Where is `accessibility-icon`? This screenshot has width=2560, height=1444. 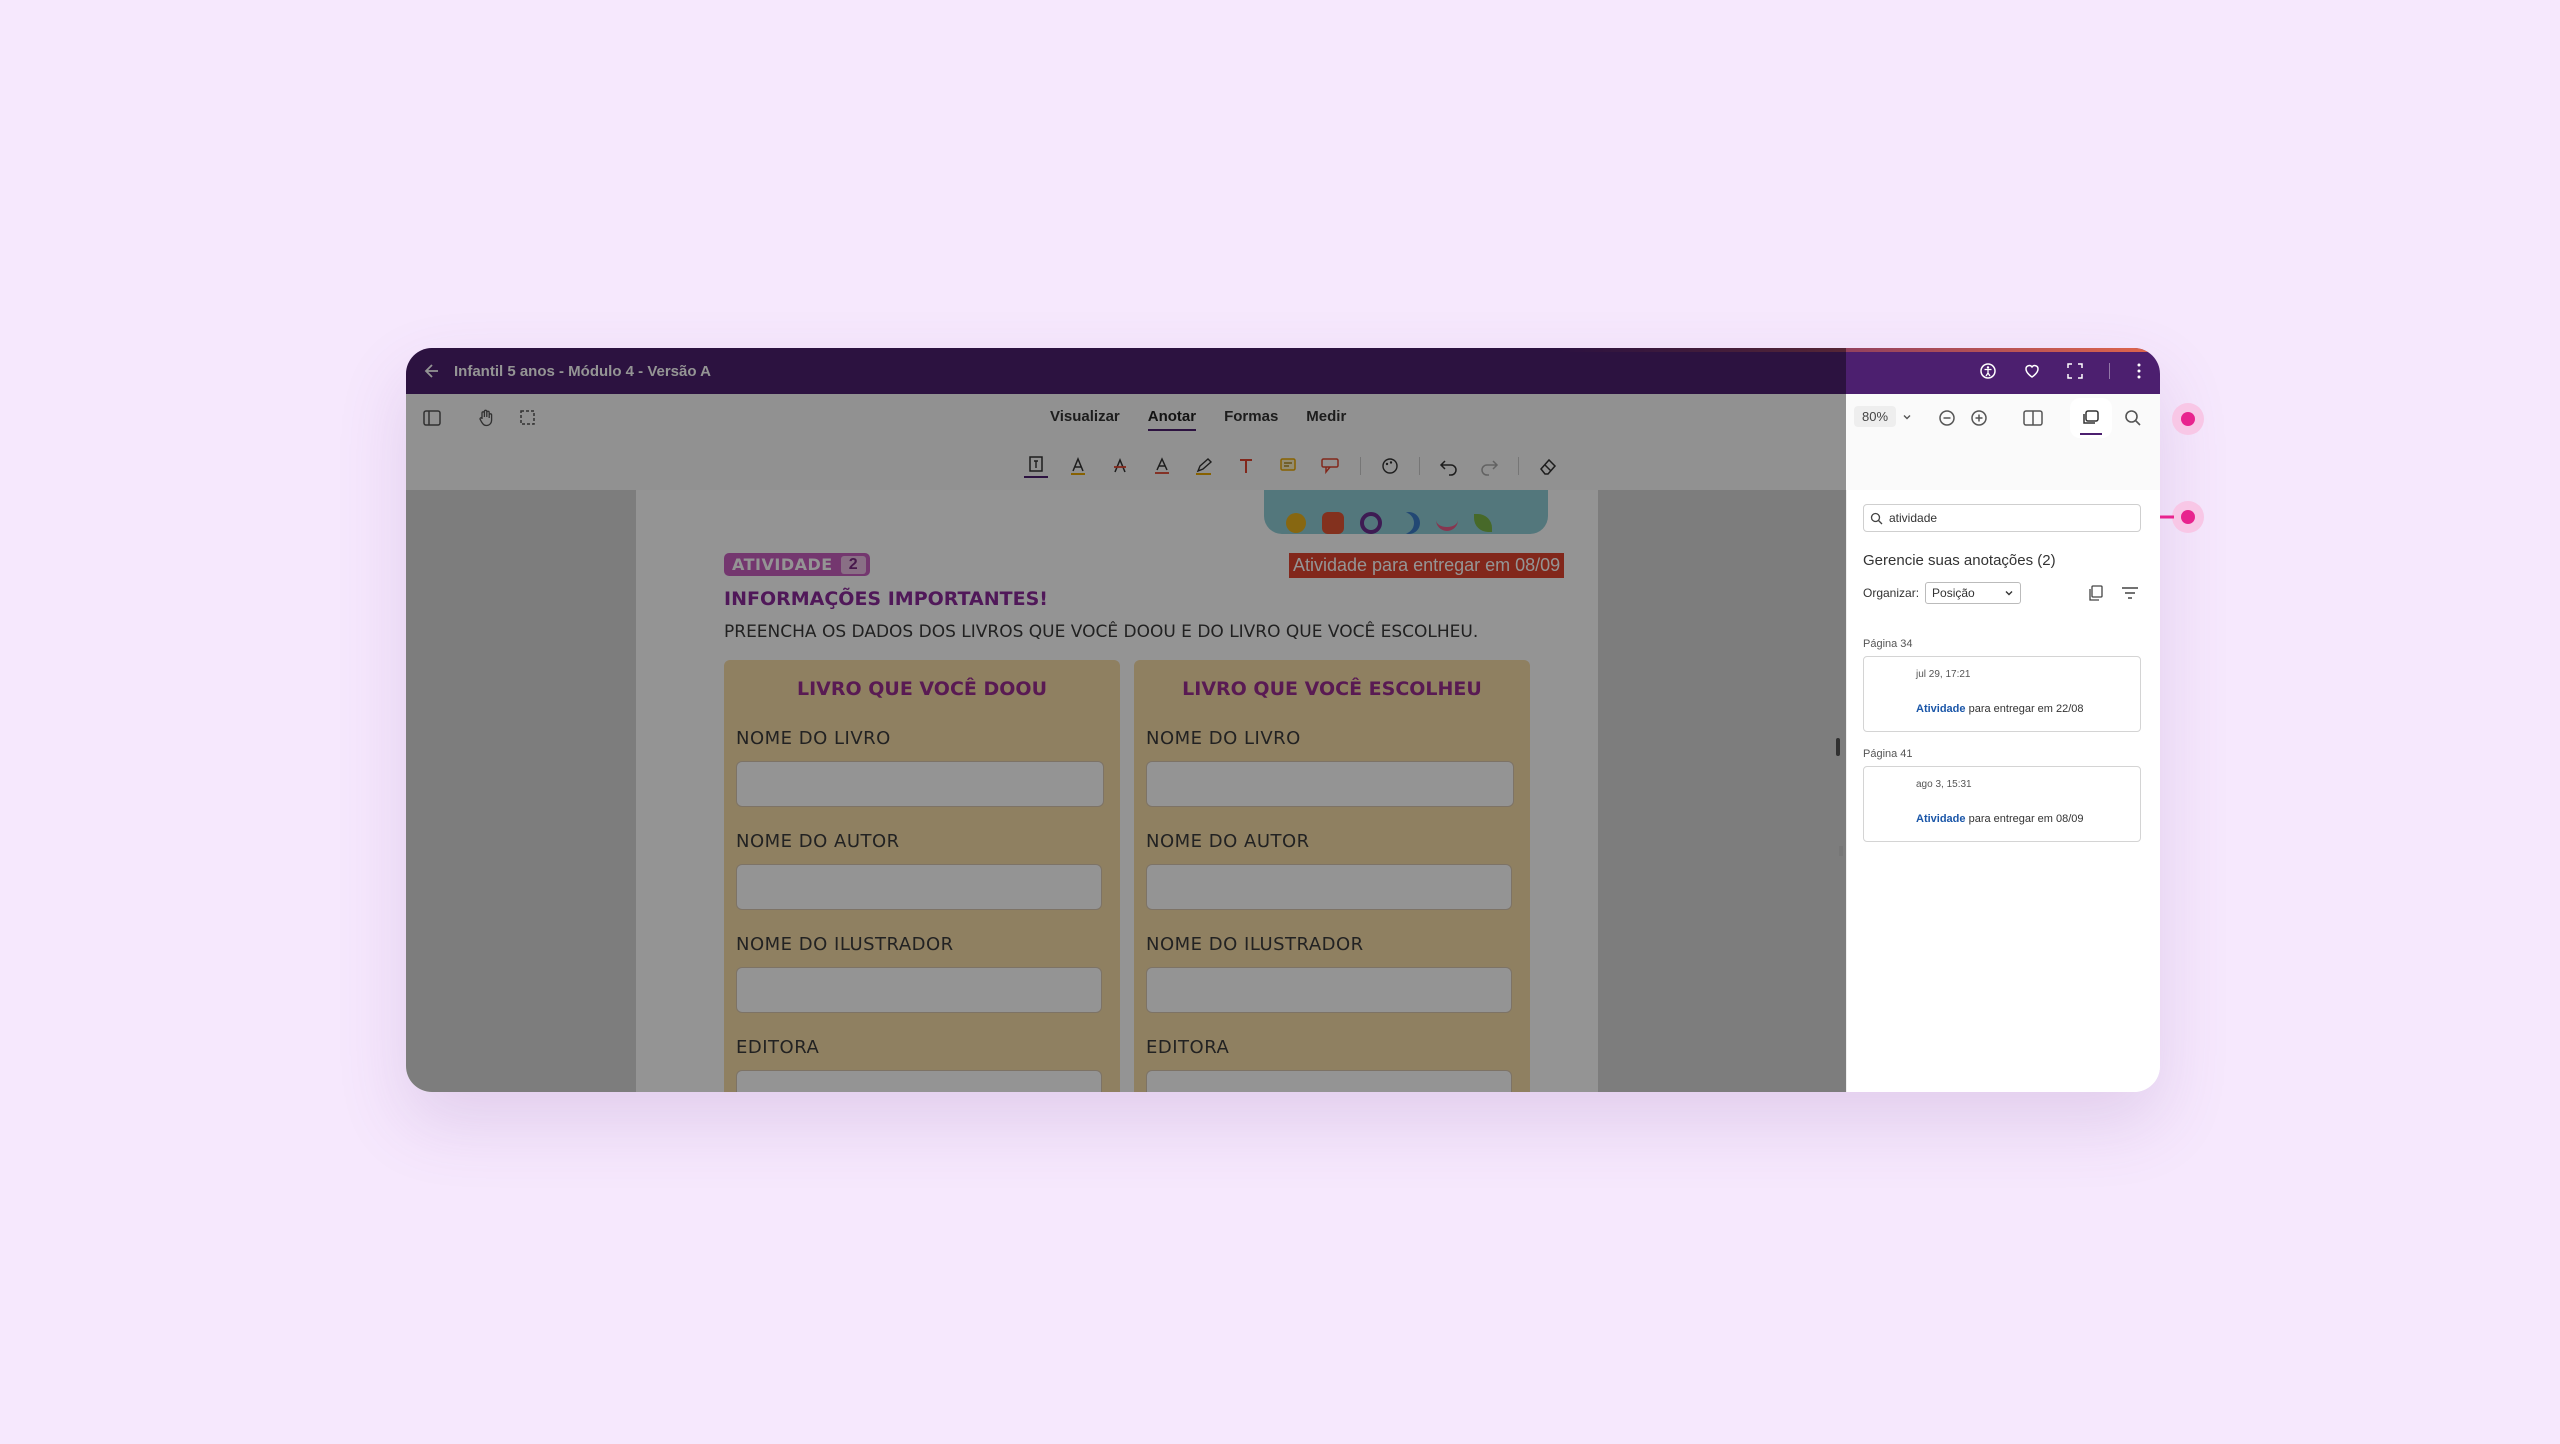 accessibility-icon is located at coordinates (1988, 371).